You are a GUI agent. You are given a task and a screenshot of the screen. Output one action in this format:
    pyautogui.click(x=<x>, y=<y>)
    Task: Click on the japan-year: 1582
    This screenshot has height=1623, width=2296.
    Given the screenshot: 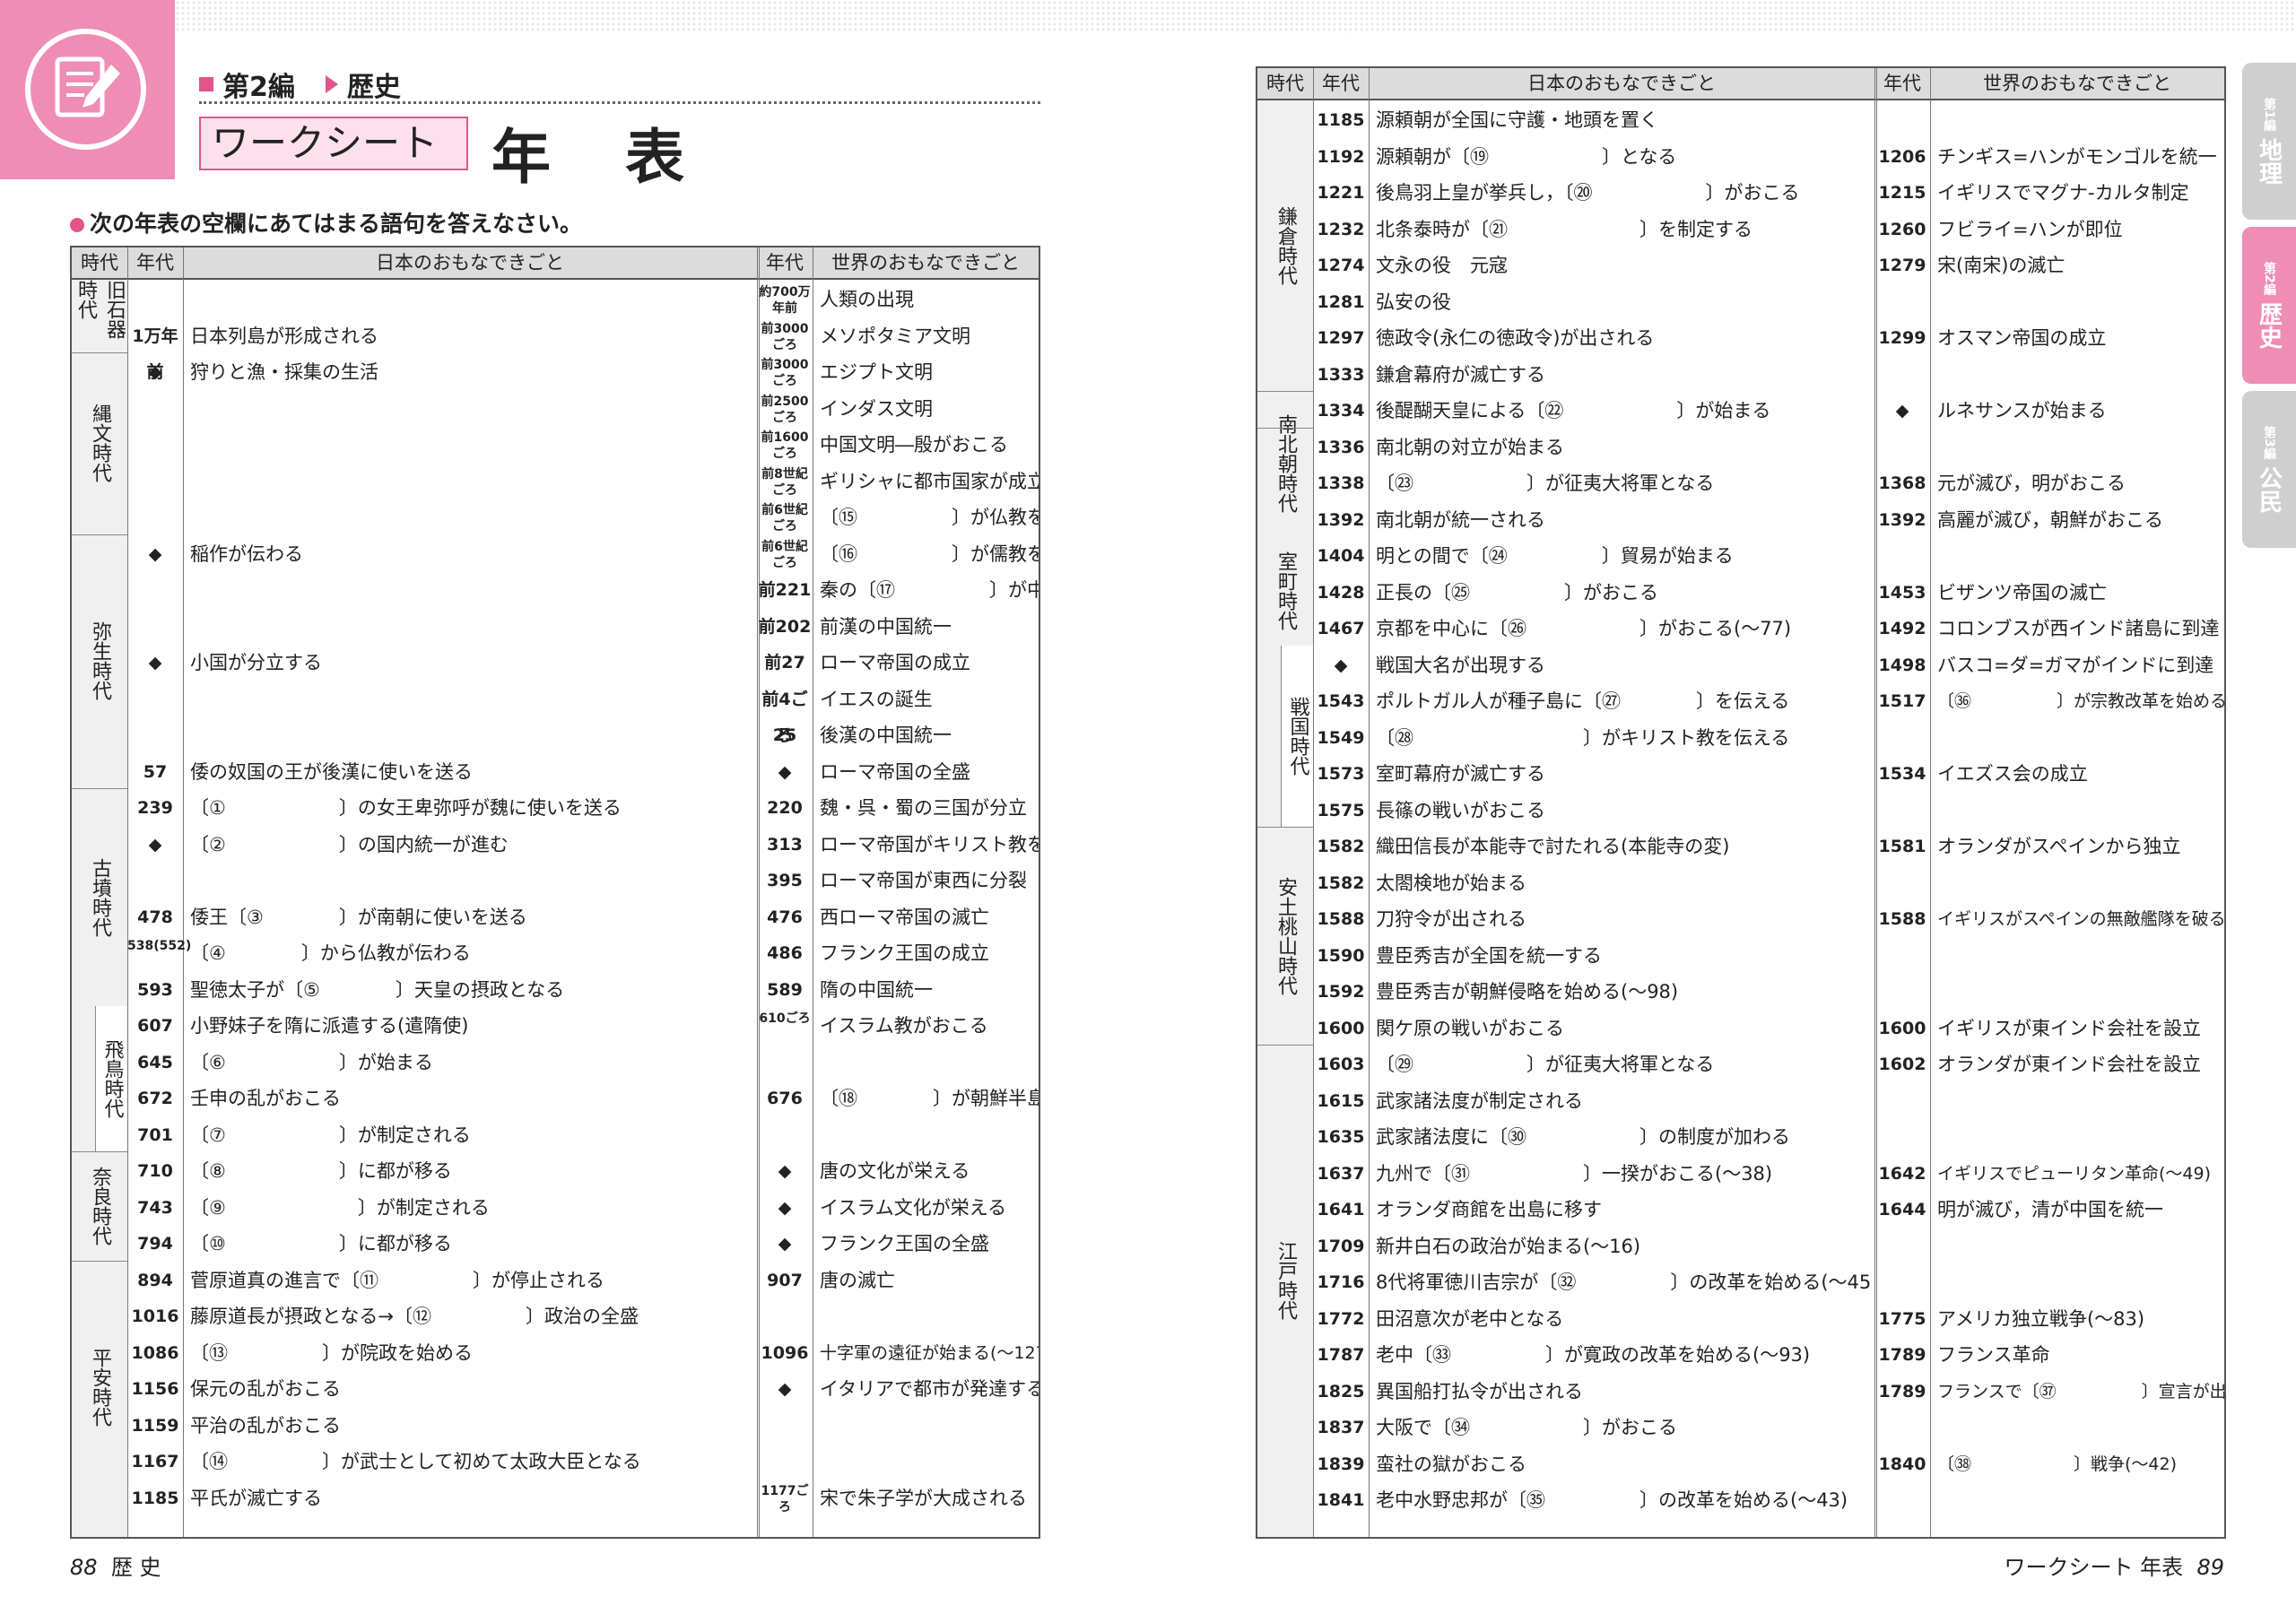 What is the action you would take?
    pyautogui.click(x=1341, y=846)
    